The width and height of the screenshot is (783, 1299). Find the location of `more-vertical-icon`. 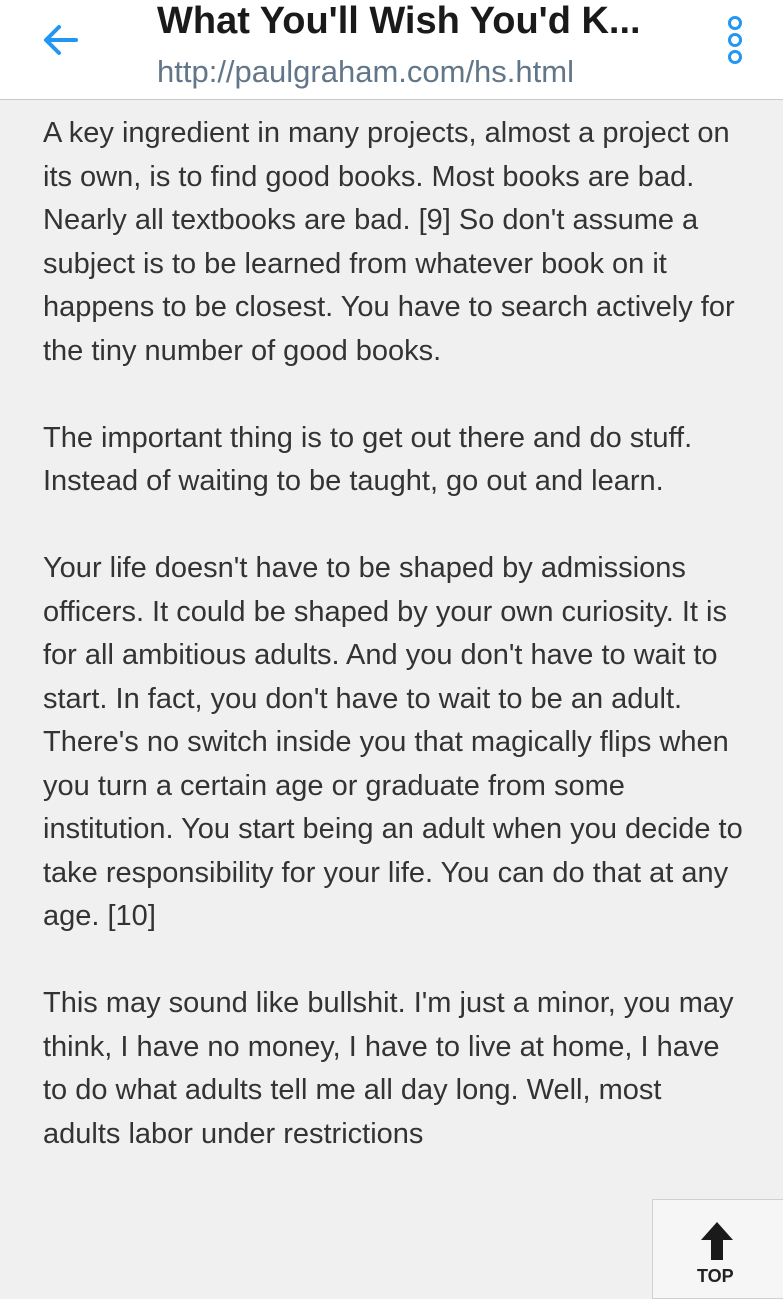

more-vertical-icon is located at coordinates (735, 40).